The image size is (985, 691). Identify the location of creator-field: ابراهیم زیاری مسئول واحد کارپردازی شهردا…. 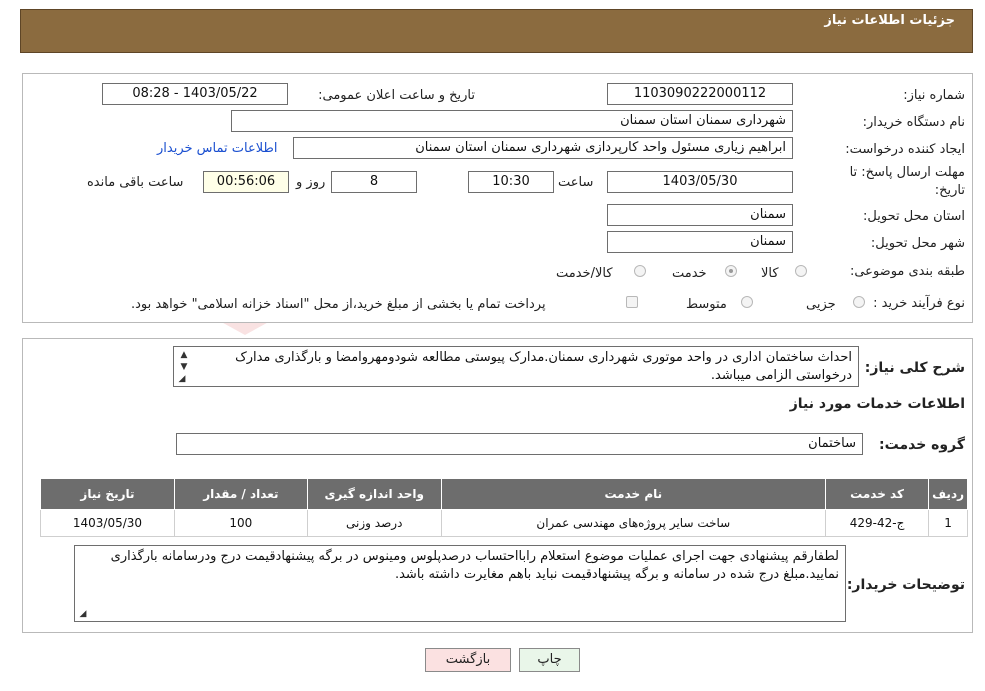
(543, 148).